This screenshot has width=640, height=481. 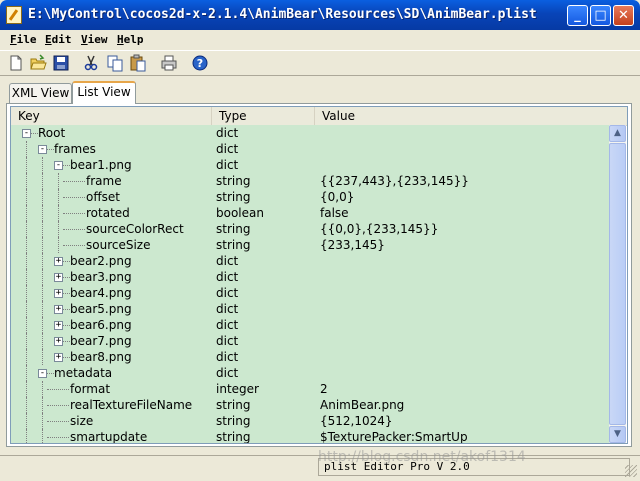 I want to click on row-key: bear6.png, so click(x=101, y=325).